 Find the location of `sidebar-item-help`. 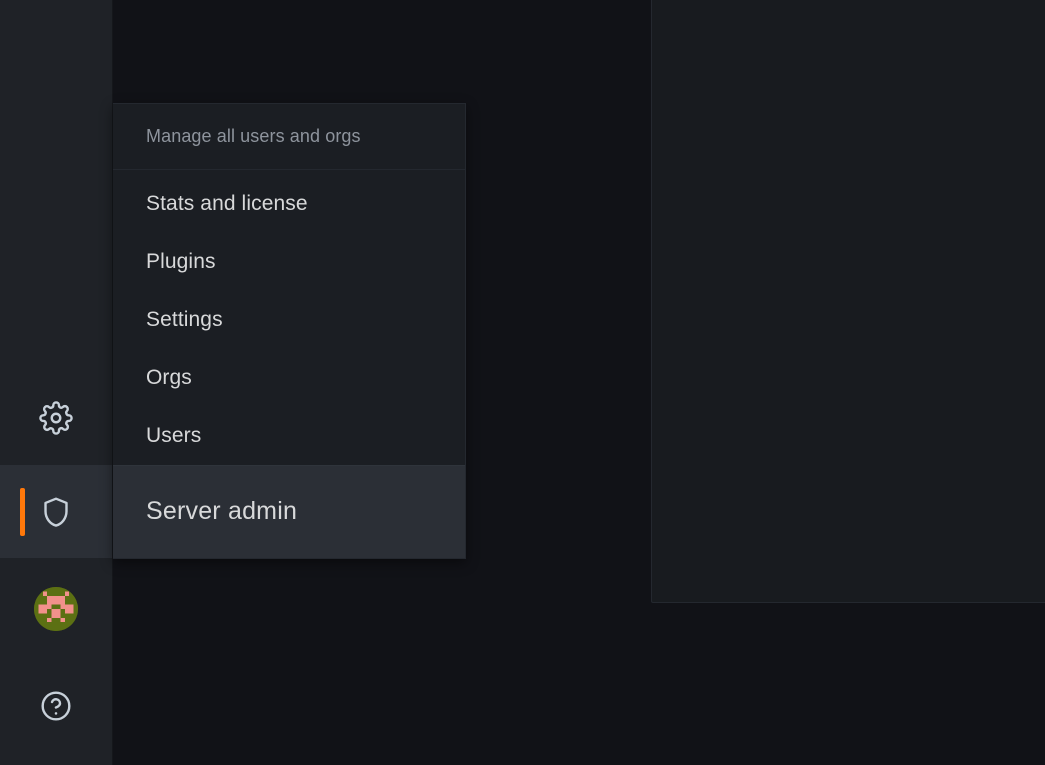

sidebar-item-help is located at coordinates (56, 705).